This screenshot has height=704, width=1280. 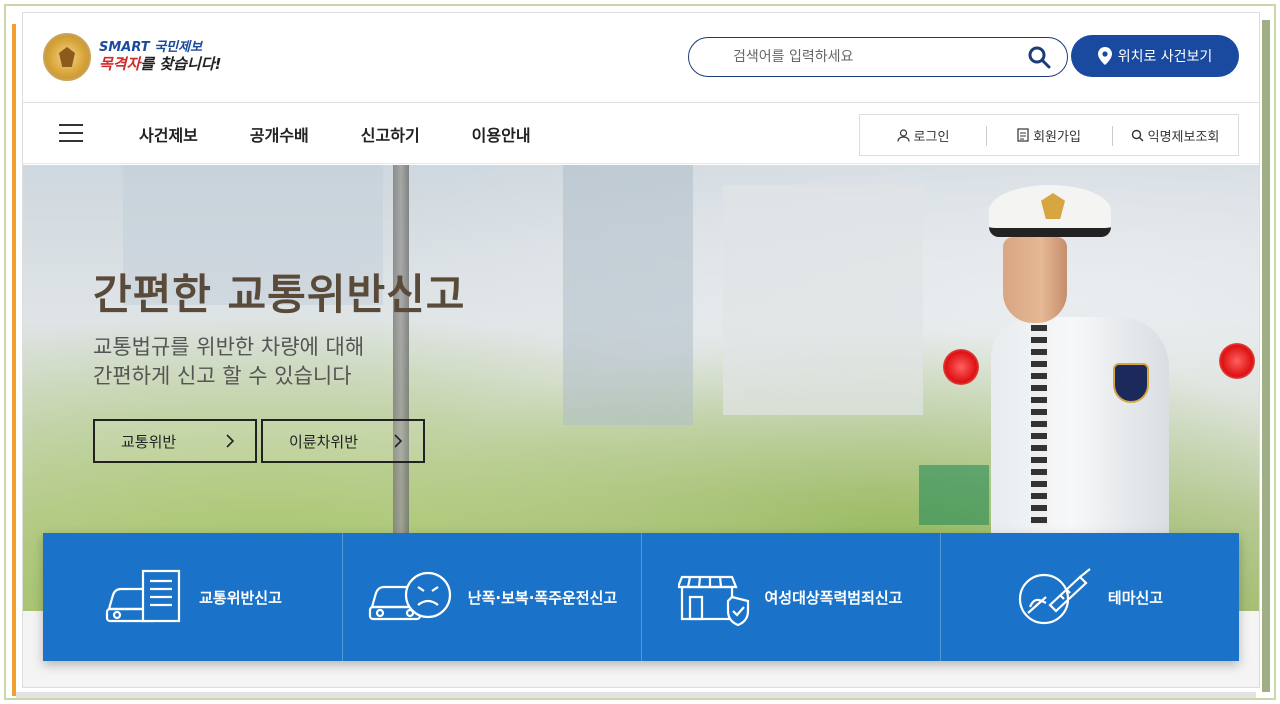 I want to click on logo-highlight: 목격자, so click(x=120, y=63).